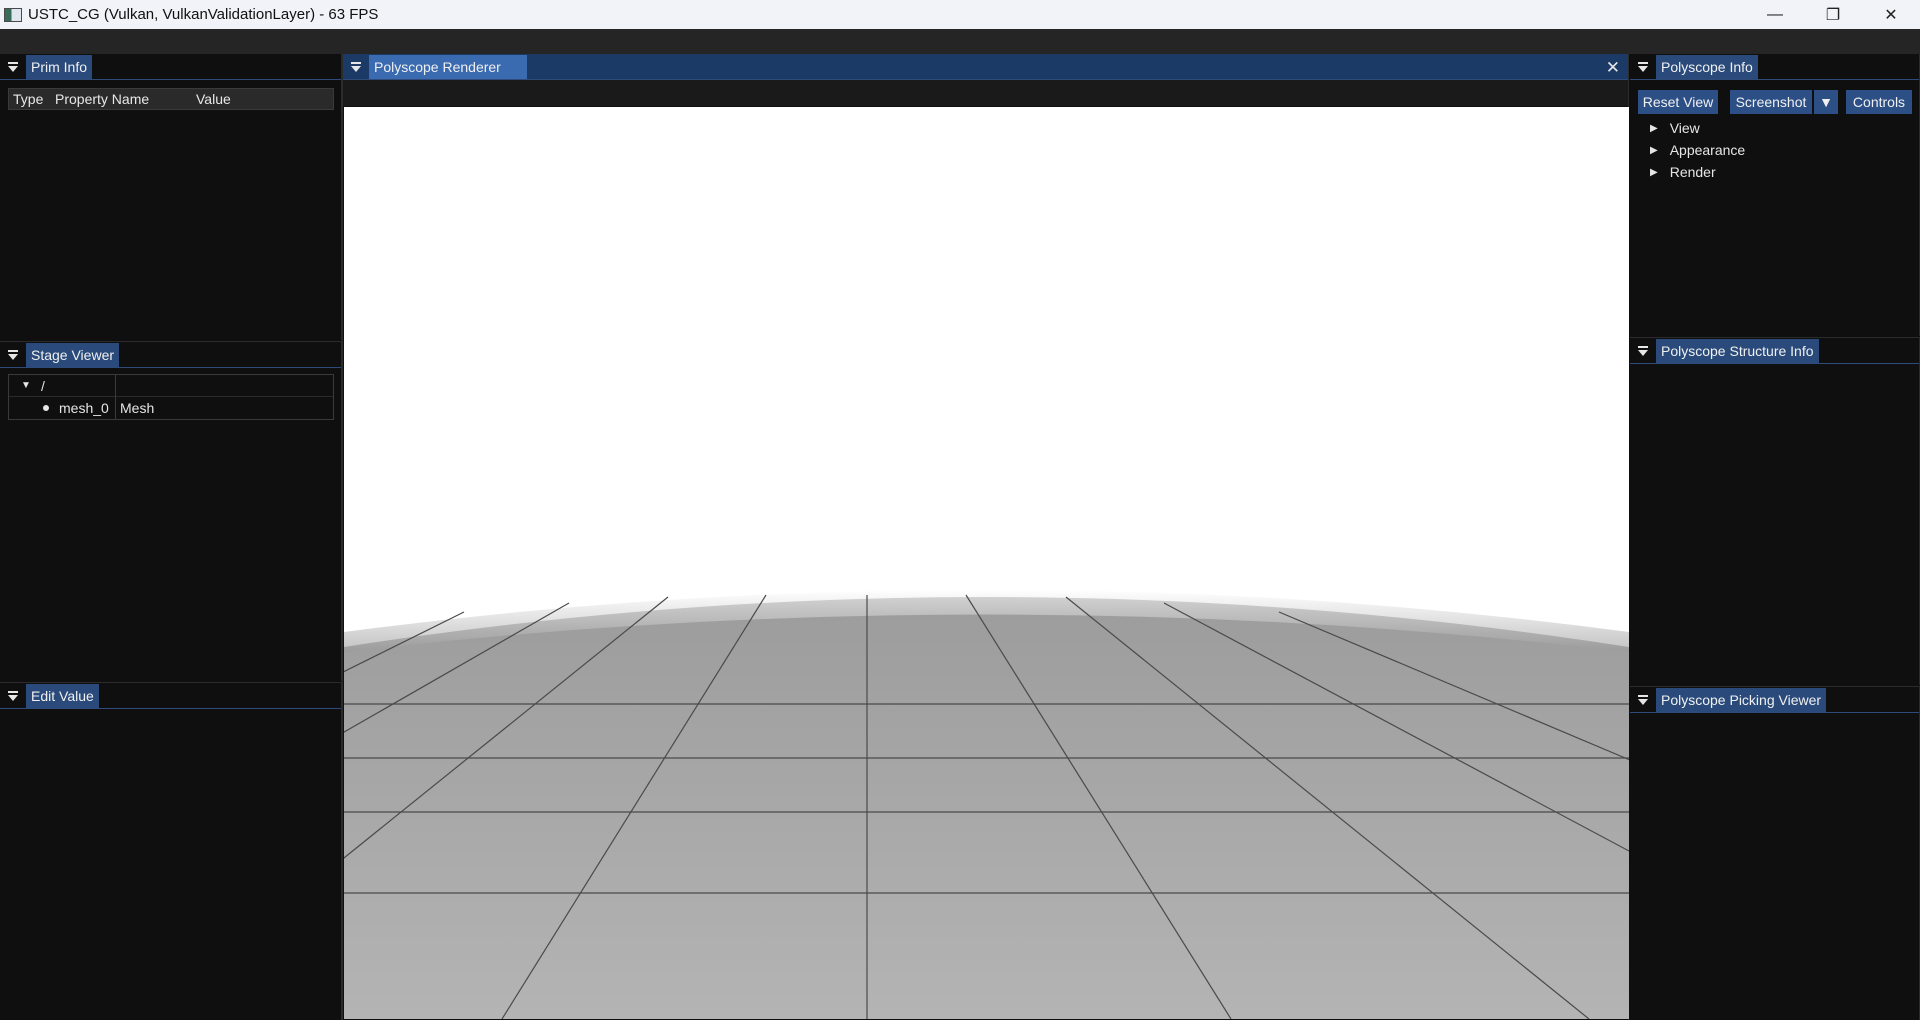  I want to click on column-header-property-name: Property Name, so click(102, 99).